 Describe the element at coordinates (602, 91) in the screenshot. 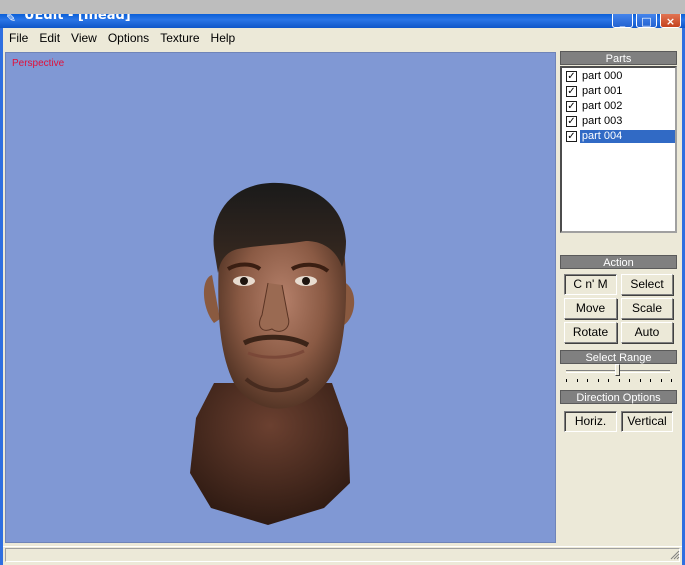

I see `part-label: part 001` at that location.